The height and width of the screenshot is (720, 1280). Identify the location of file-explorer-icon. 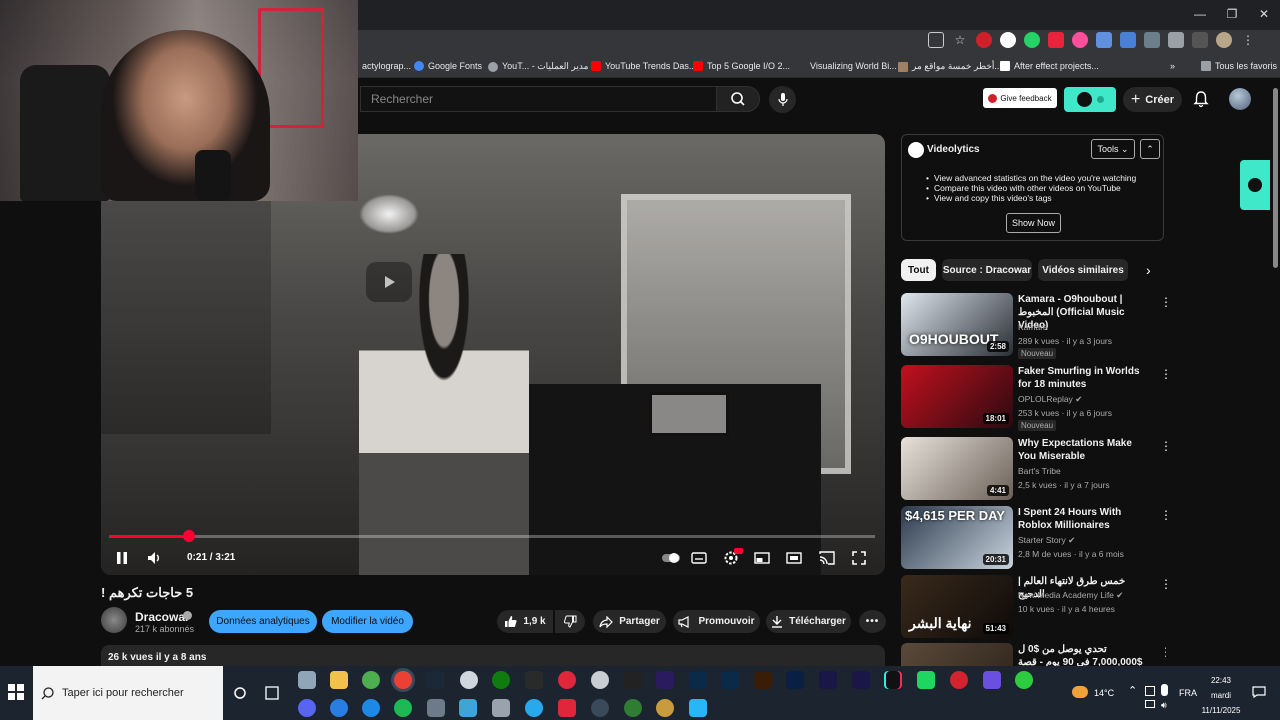
(339, 680).